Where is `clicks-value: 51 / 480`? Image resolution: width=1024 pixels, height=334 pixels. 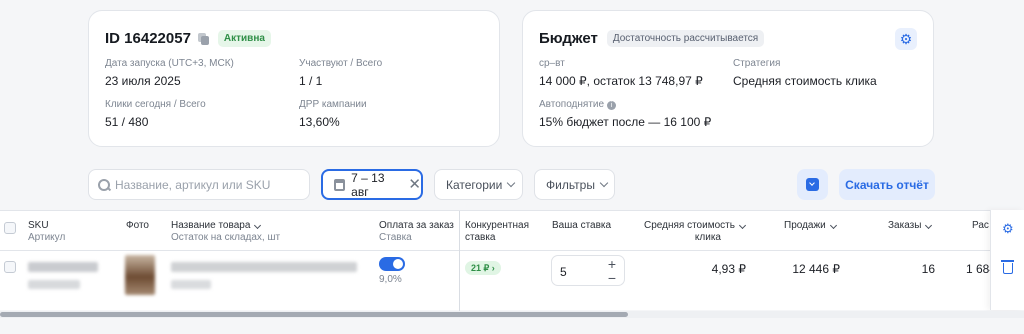
clicks-value: 51 / 480 is located at coordinates (127, 122).